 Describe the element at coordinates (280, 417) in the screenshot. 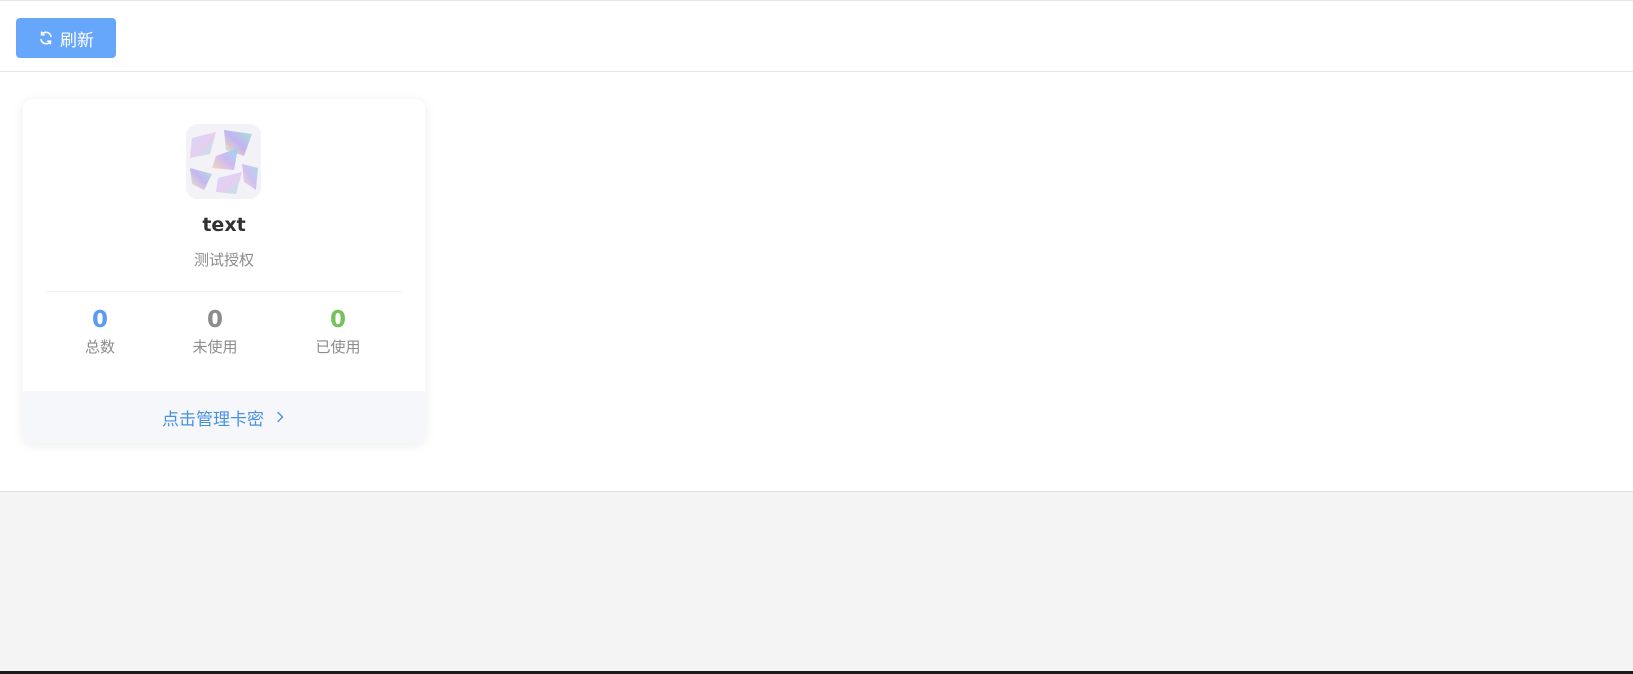

I see `chevron-right-icon` at that location.